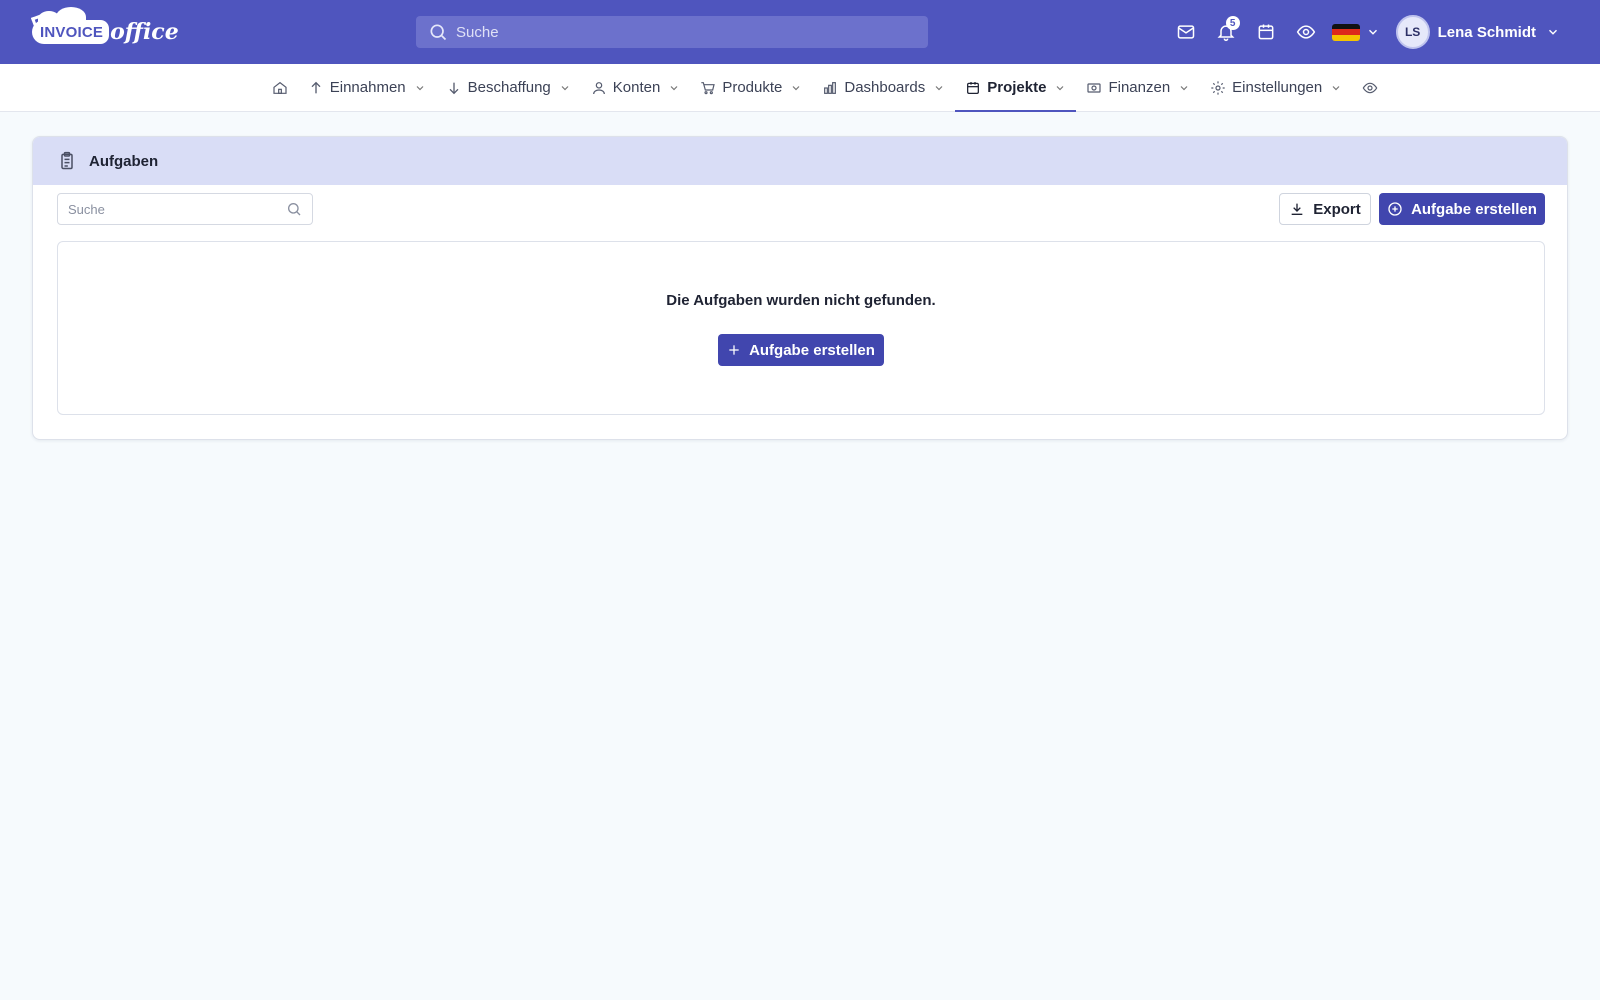 The image size is (1600, 1000). I want to click on empty-message: Die Aufgaben wurden nicht gefunden., so click(801, 300).